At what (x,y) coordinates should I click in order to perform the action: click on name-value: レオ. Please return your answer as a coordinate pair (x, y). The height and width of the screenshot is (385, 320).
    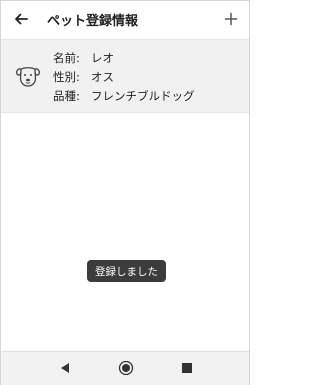
    Looking at the image, I should click on (102, 58).